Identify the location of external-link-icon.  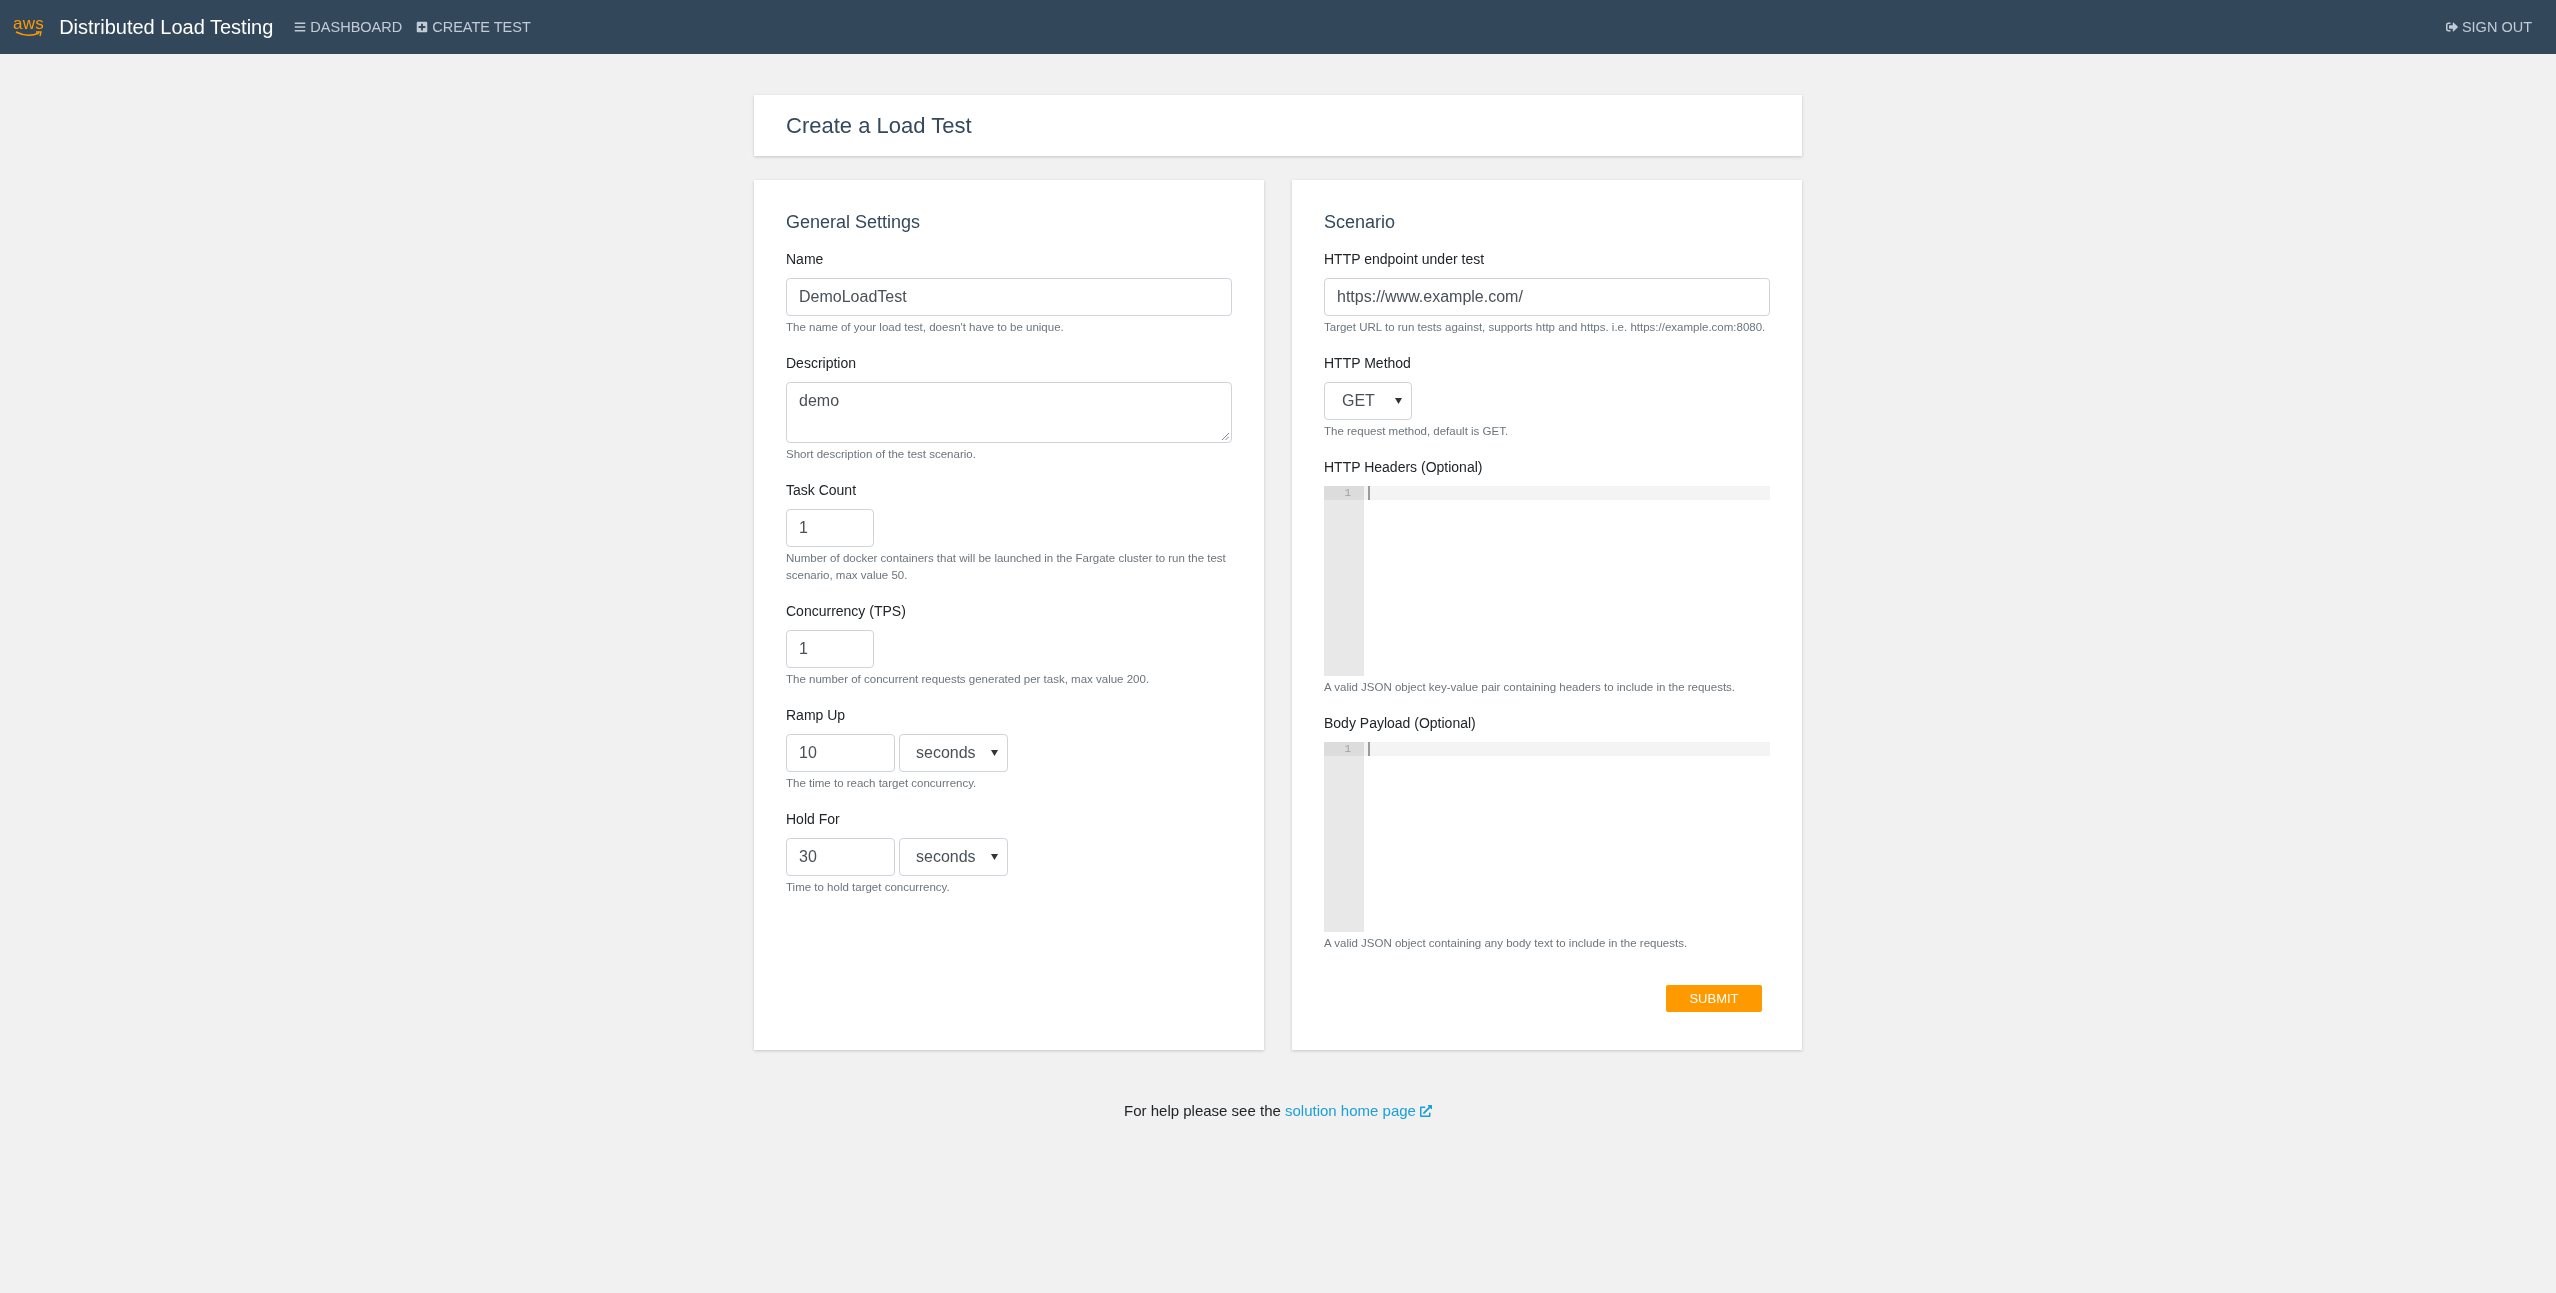
(1425, 1111).